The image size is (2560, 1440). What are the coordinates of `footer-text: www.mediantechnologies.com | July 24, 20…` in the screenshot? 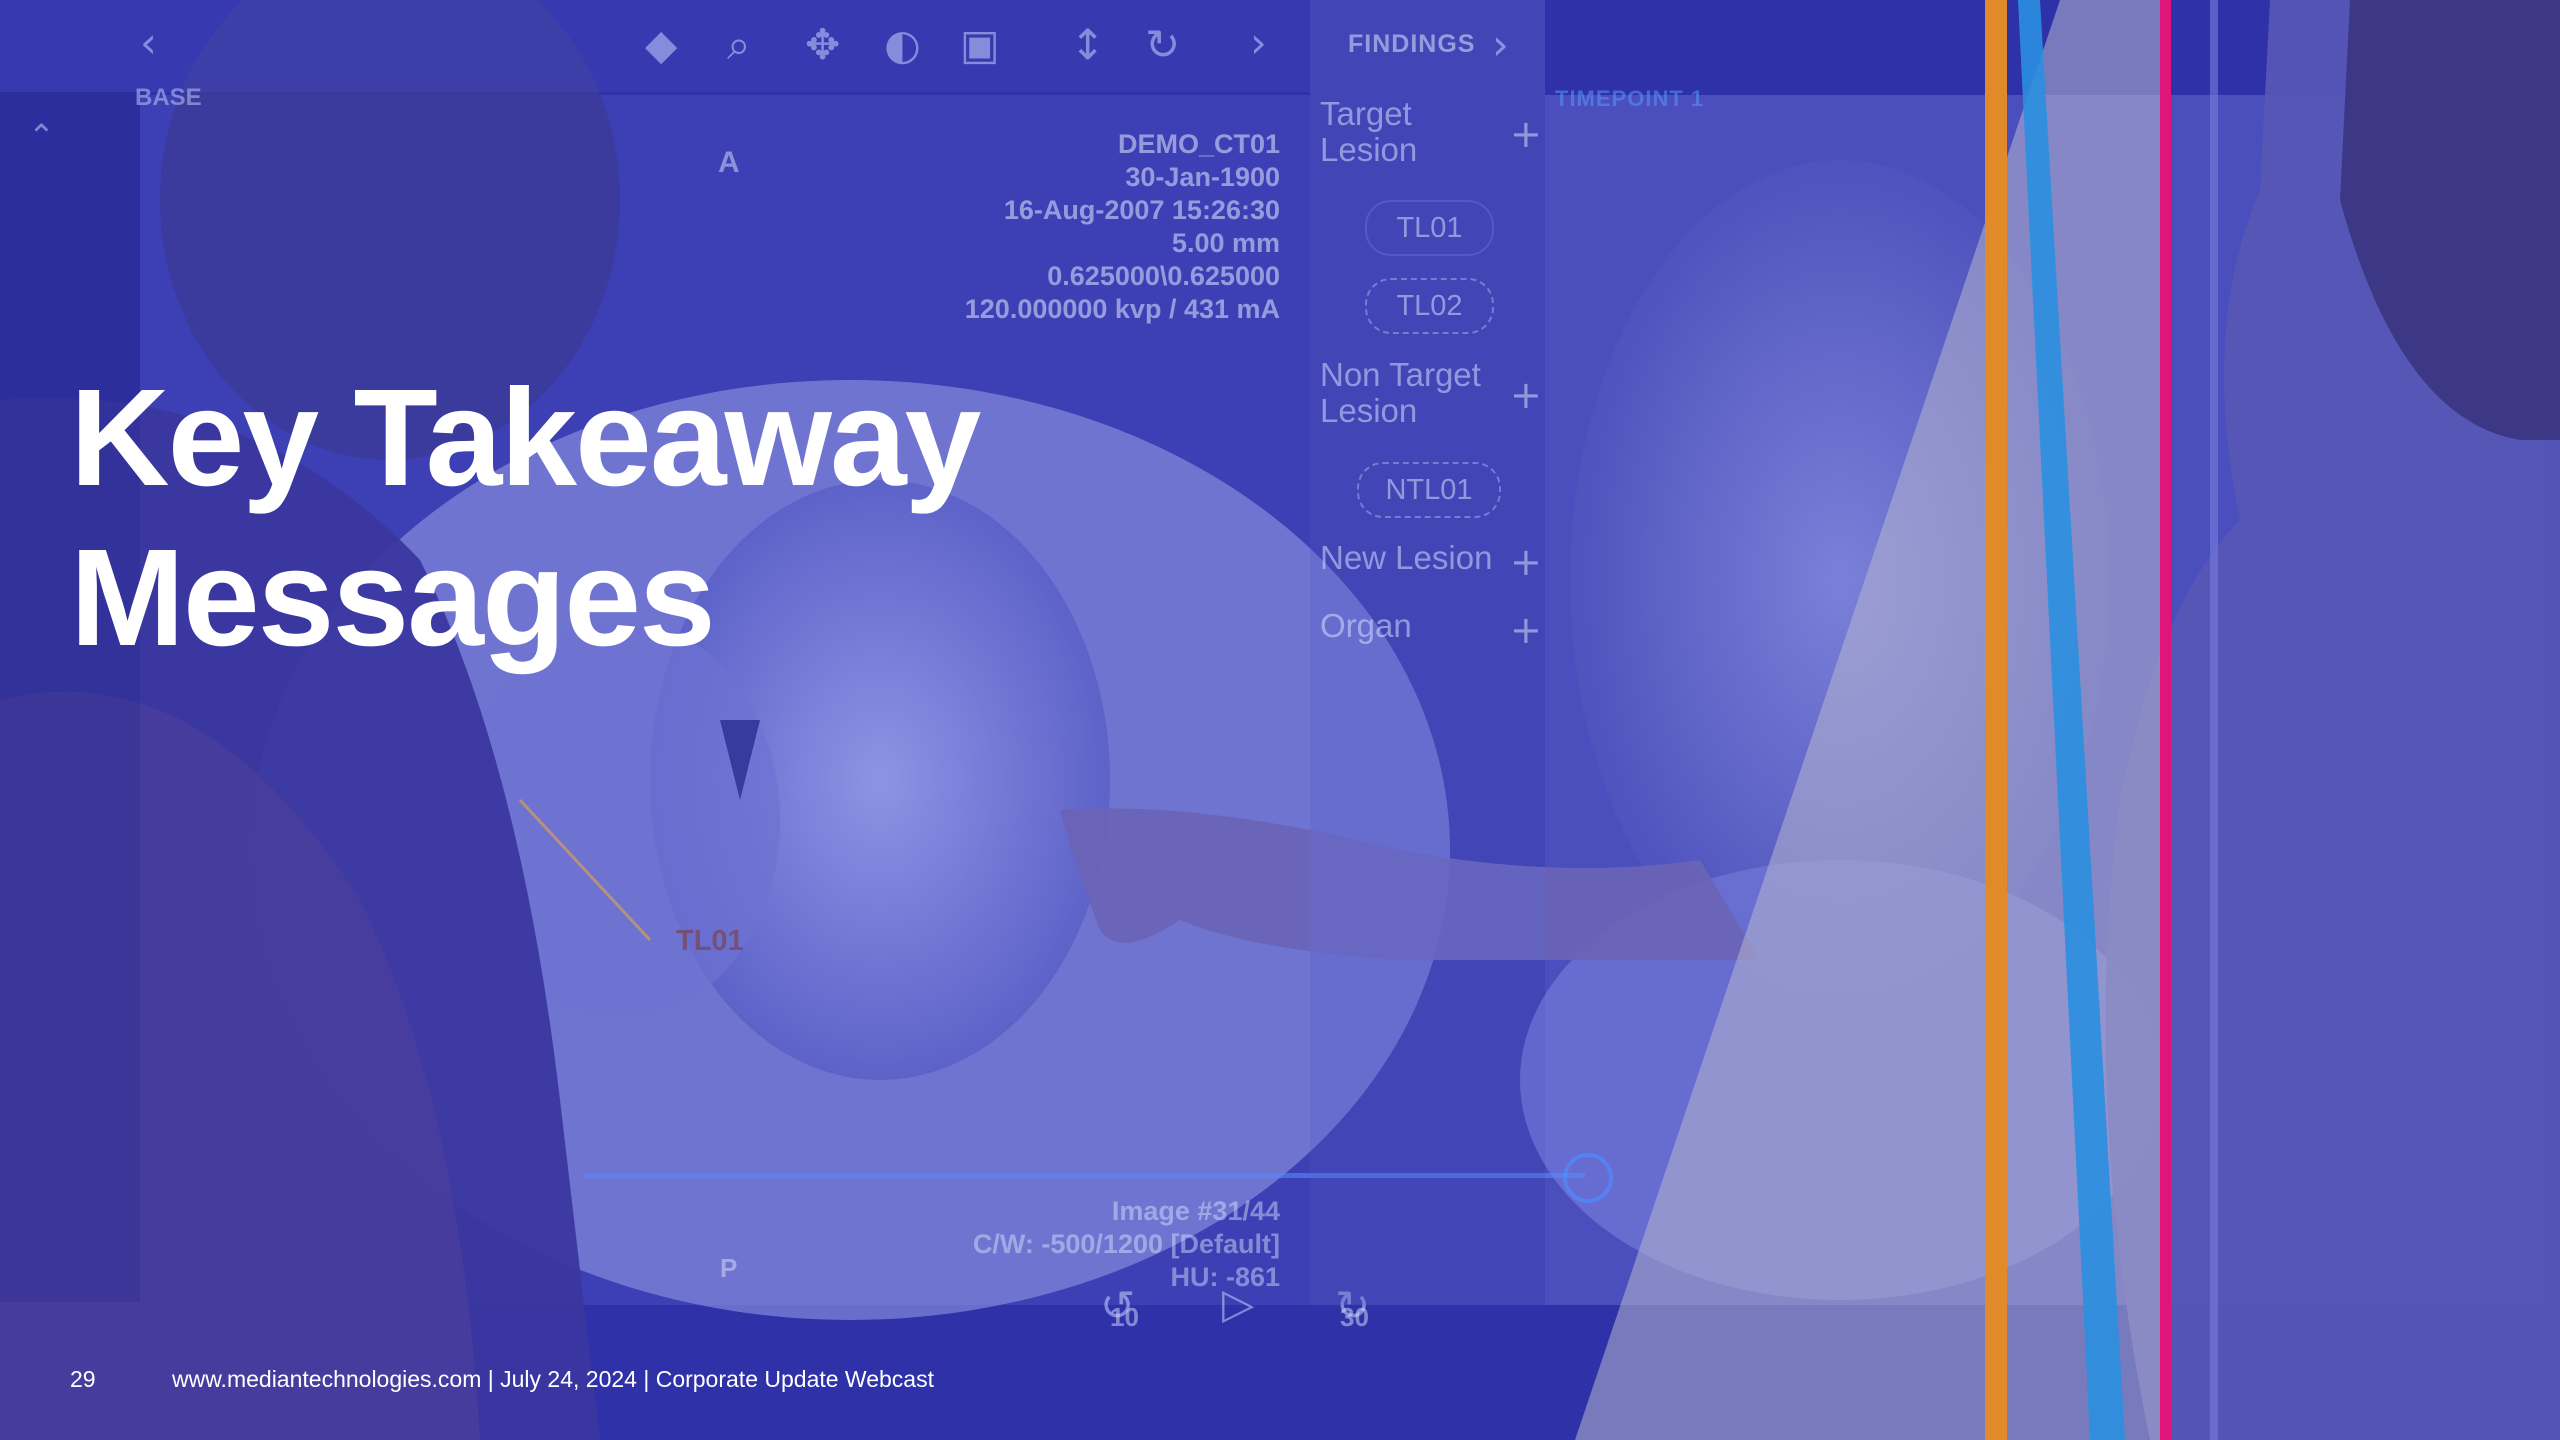 It's located at (553, 1379).